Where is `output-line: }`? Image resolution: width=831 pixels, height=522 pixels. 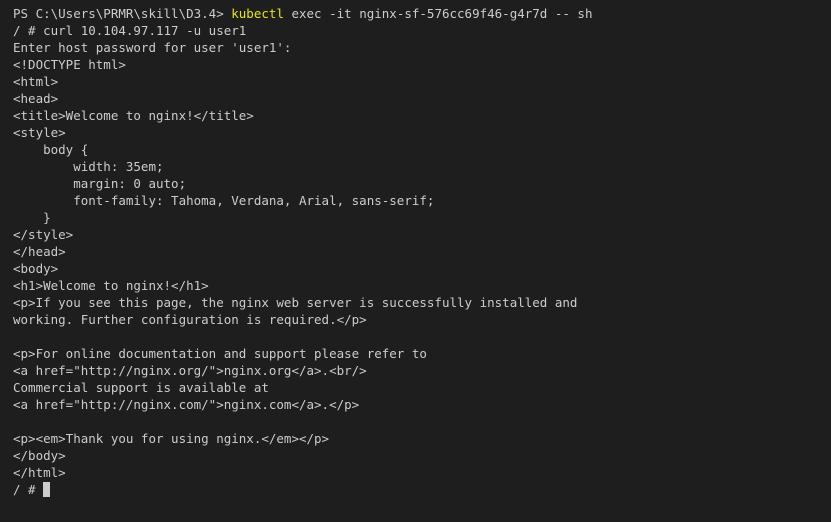 output-line: } is located at coordinates (32, 217).